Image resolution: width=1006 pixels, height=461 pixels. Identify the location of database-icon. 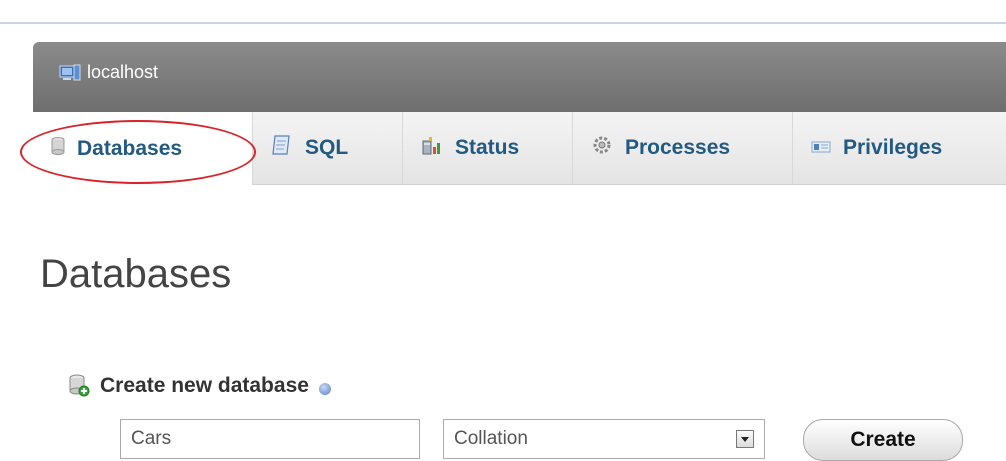
(58, 148).